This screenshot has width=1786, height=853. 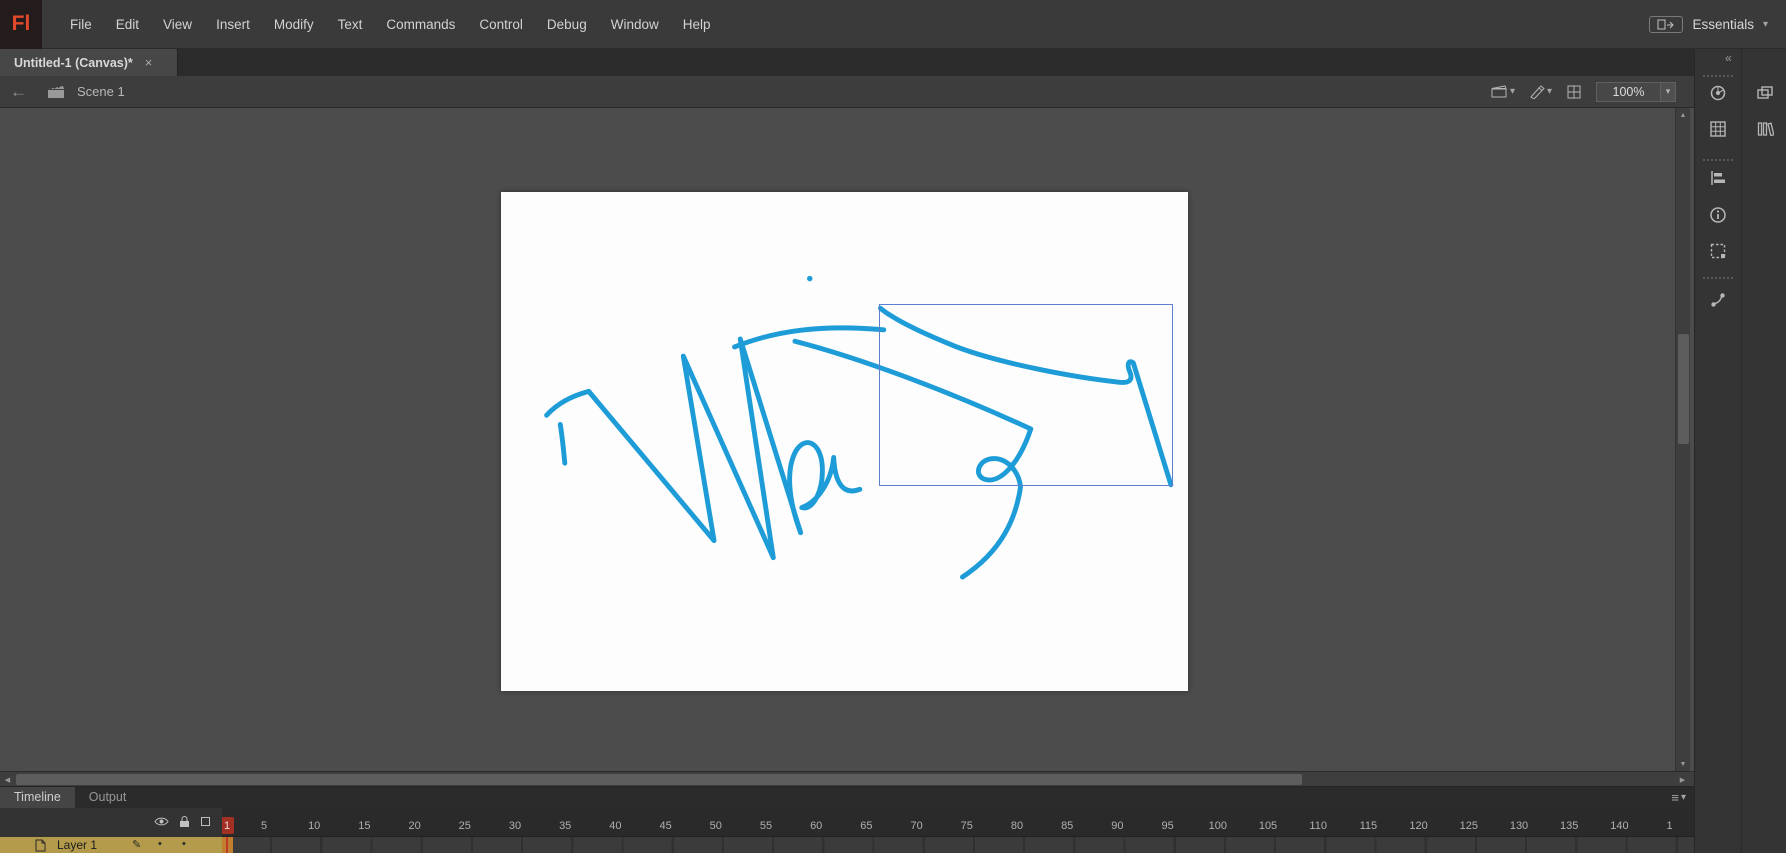 I want to click on frame-number: 25, so click(x=464, y=826).